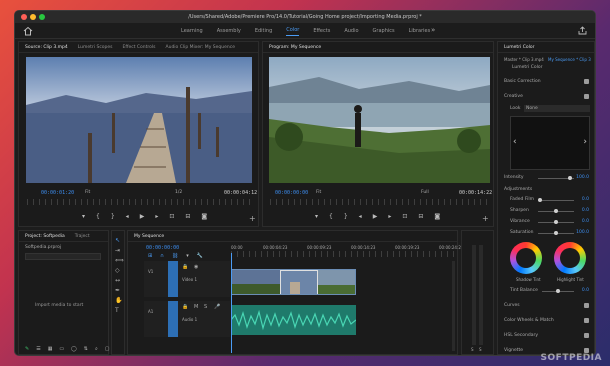  I want to click on solo-right-button: S, so click(480, 349).